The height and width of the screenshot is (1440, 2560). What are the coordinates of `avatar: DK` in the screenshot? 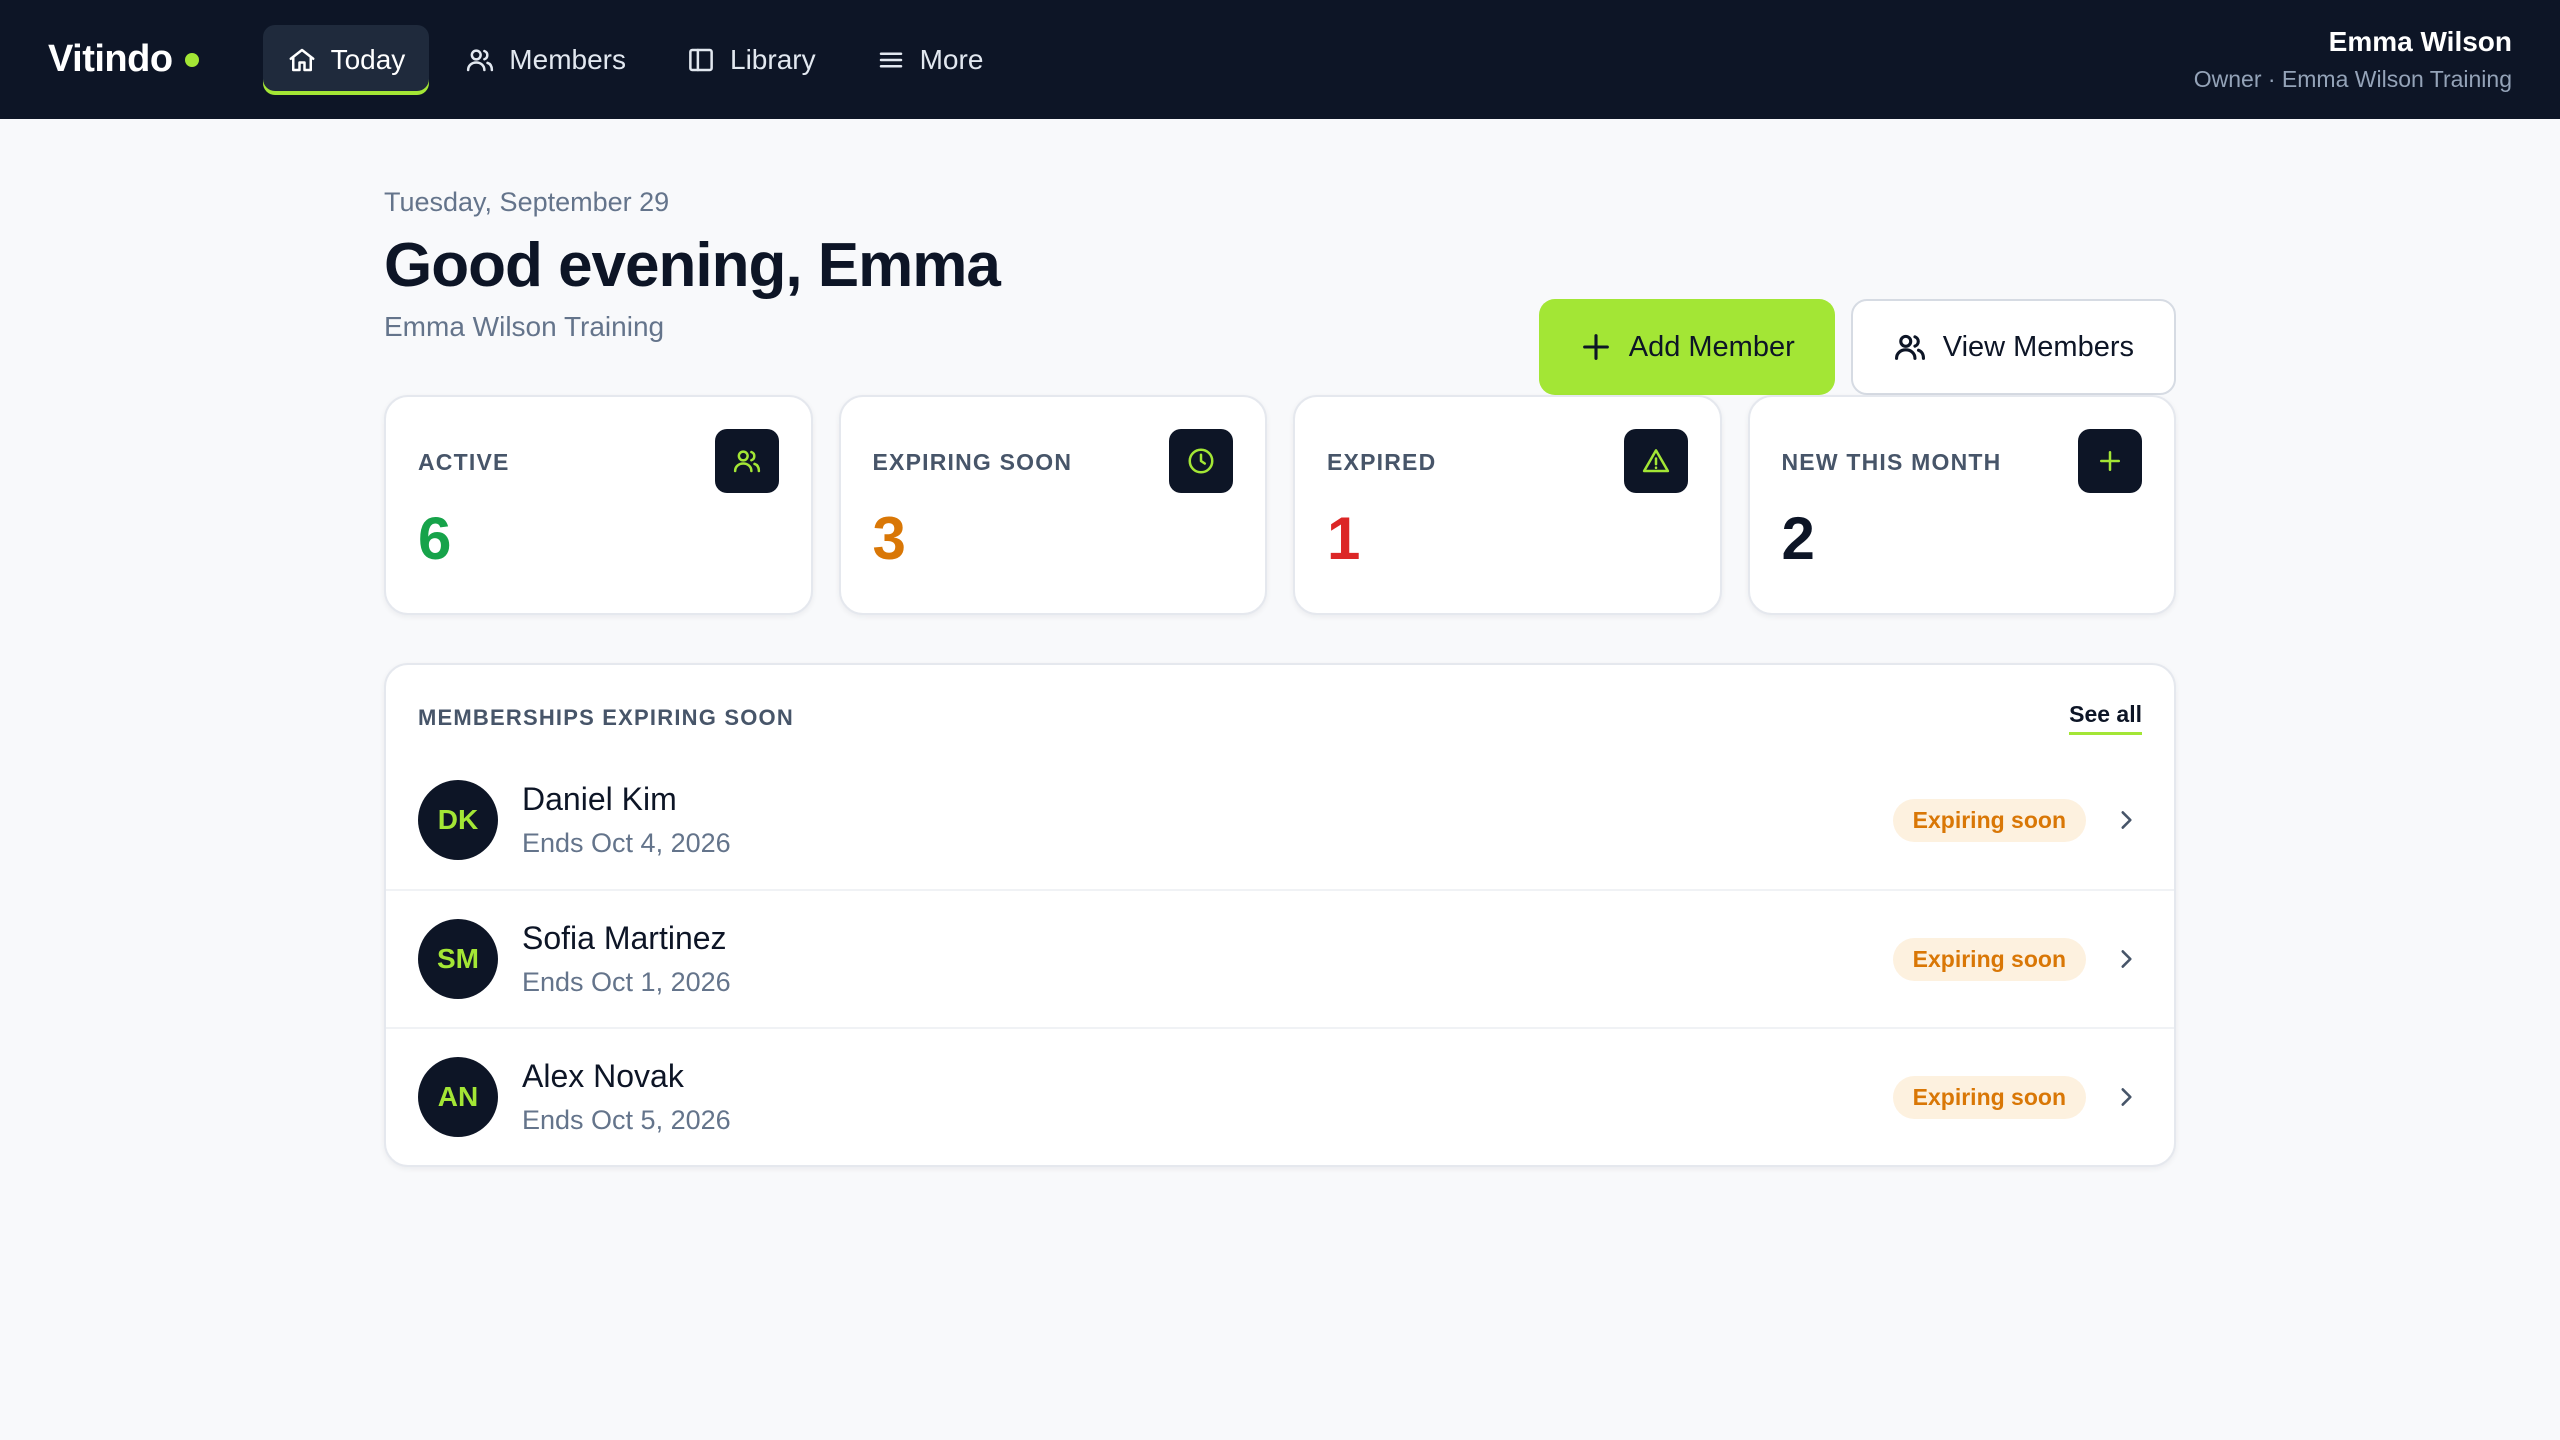 It's located at (458, 820).